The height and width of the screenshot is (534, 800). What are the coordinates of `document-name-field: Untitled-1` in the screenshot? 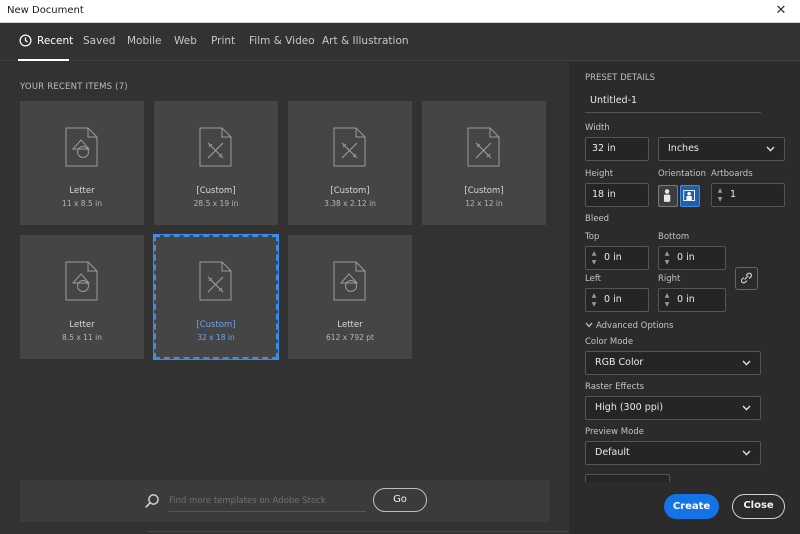 It's located at (673, 101).